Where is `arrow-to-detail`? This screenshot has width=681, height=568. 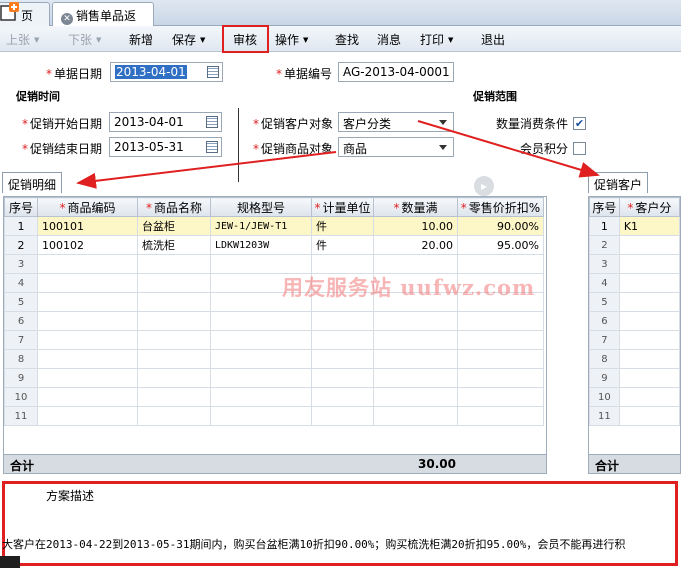
arrow-to-detail is located at coordinates (206, 170).